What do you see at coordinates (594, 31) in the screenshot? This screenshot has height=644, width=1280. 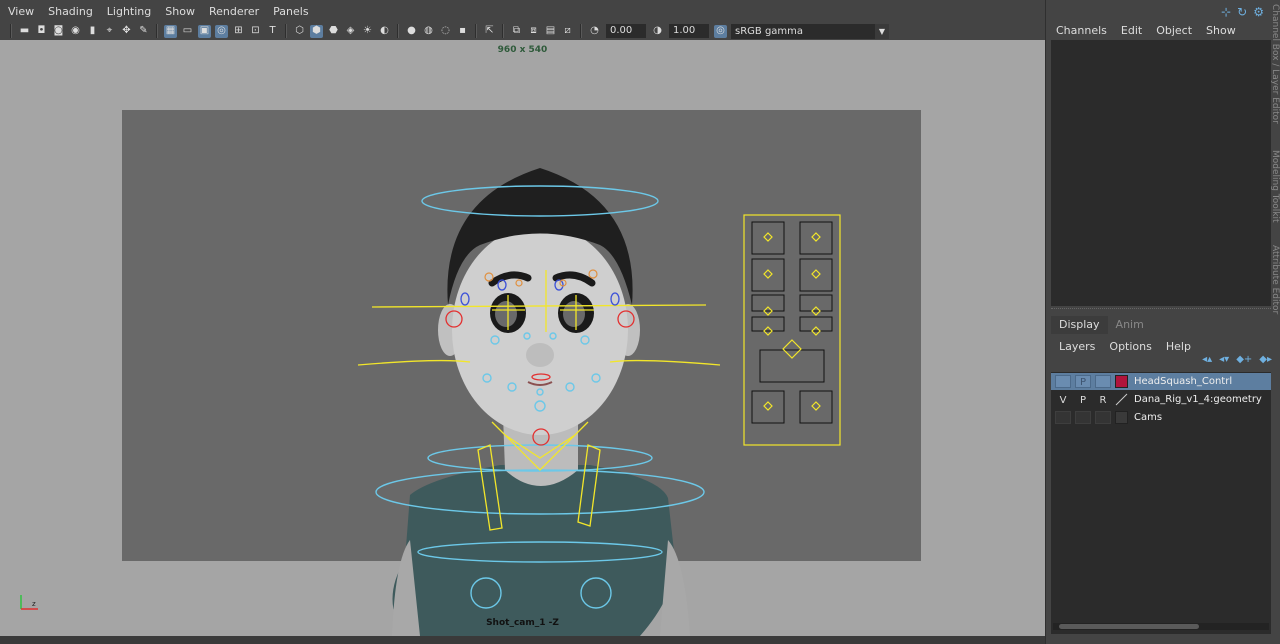 I see `exposure-icon: ◔` at bounding box center [594, 31].